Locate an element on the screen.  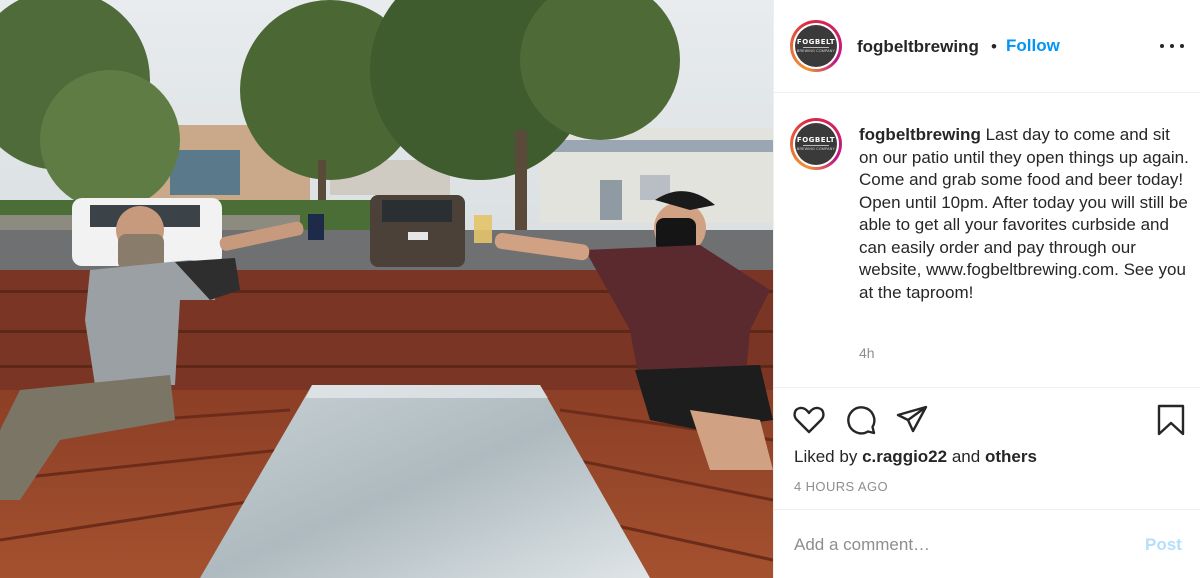
avatar: FOGBELT BREWING COMPANY is located at coordinates (816, 46).